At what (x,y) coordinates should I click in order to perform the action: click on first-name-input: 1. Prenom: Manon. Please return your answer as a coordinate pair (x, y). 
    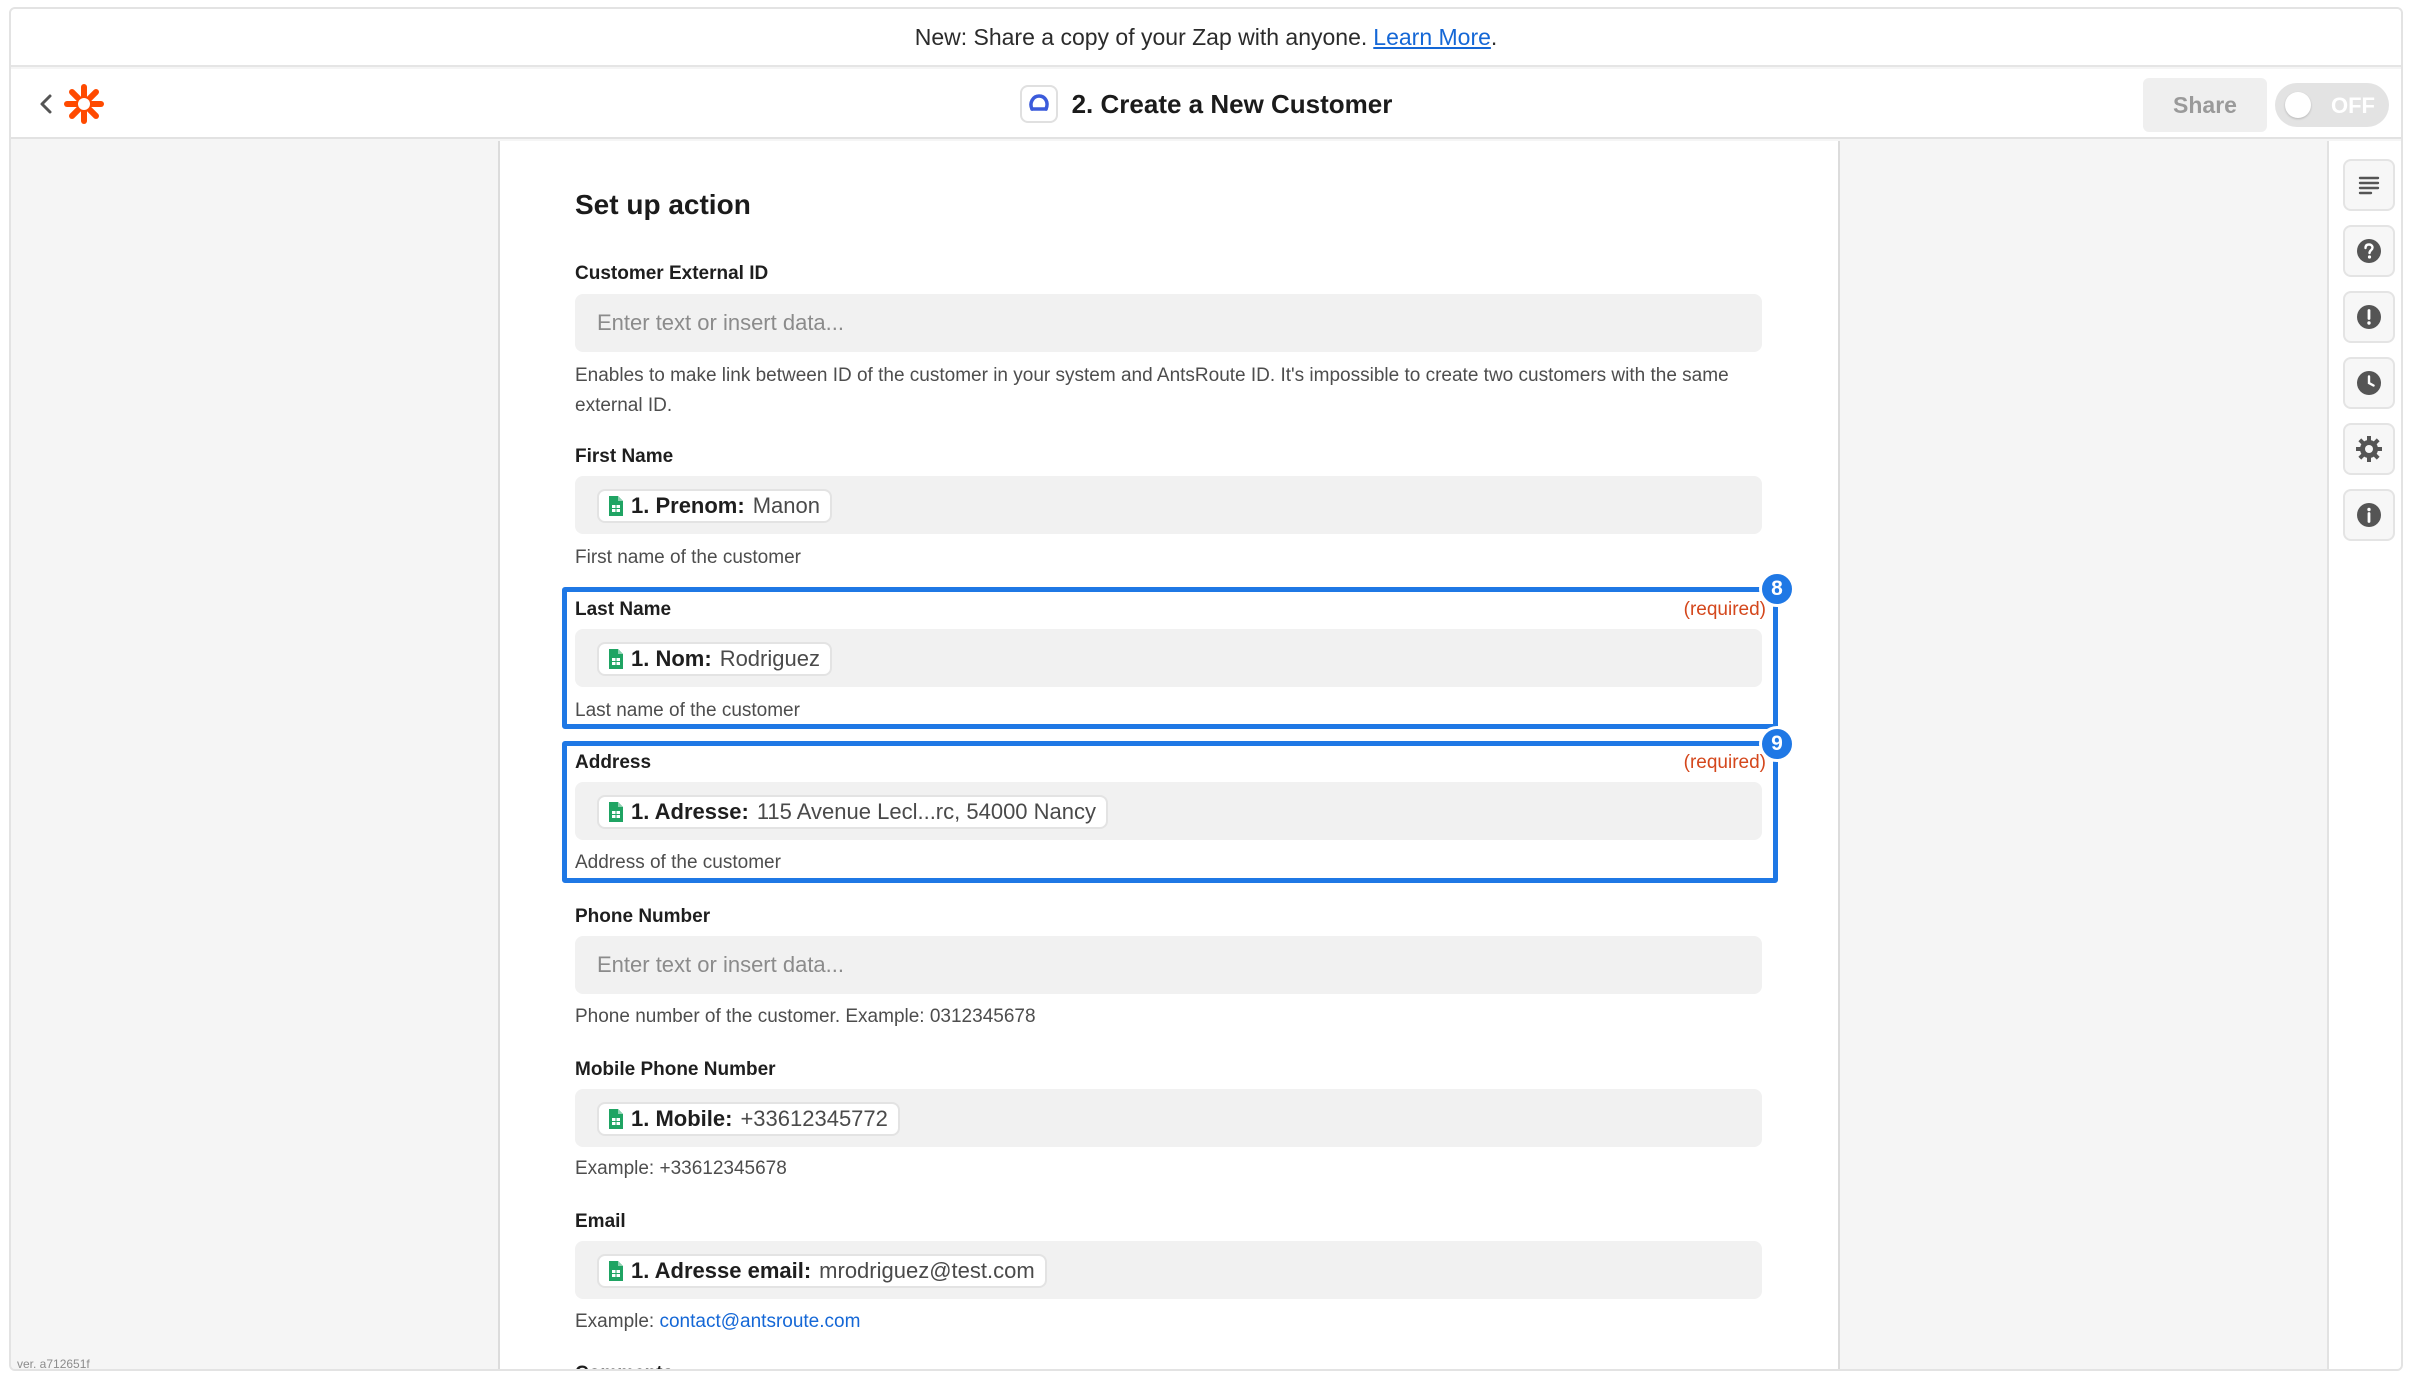
    Looking at the image, I should click on (1168, 505).